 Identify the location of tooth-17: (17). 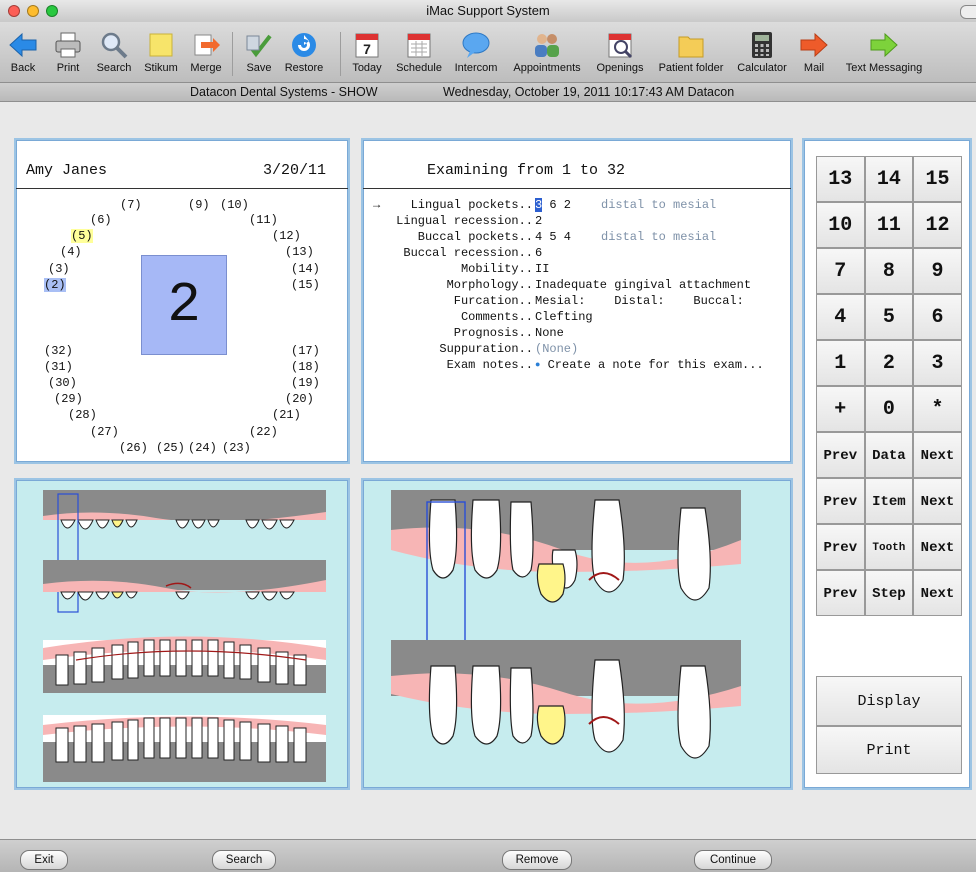
(305, 351).